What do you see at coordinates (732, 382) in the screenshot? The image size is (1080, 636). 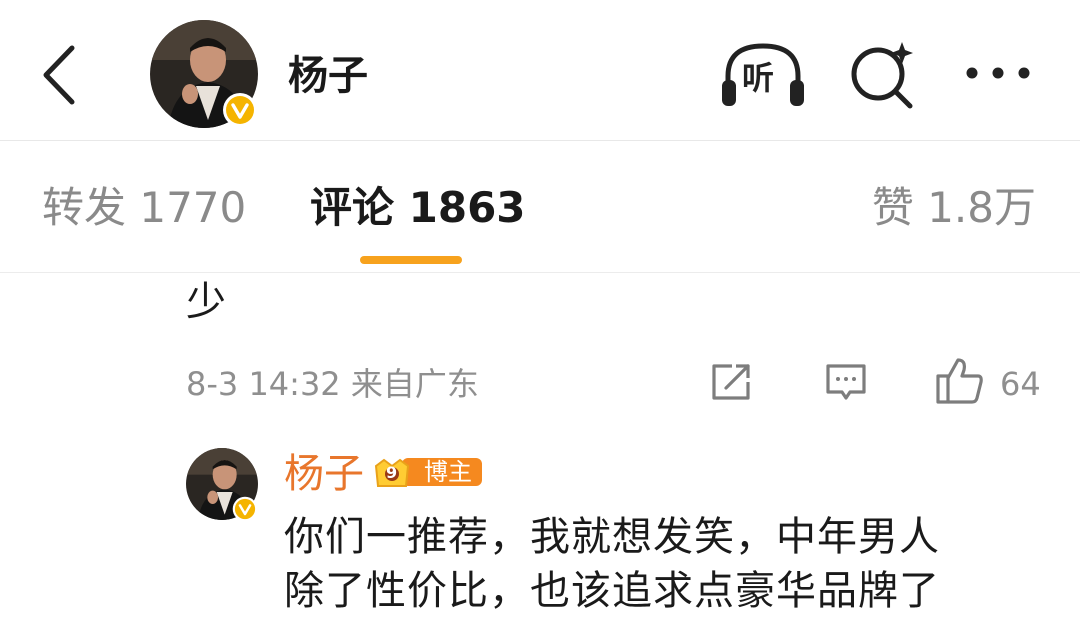 I see `share-icon` at bounding box center [732, 382].